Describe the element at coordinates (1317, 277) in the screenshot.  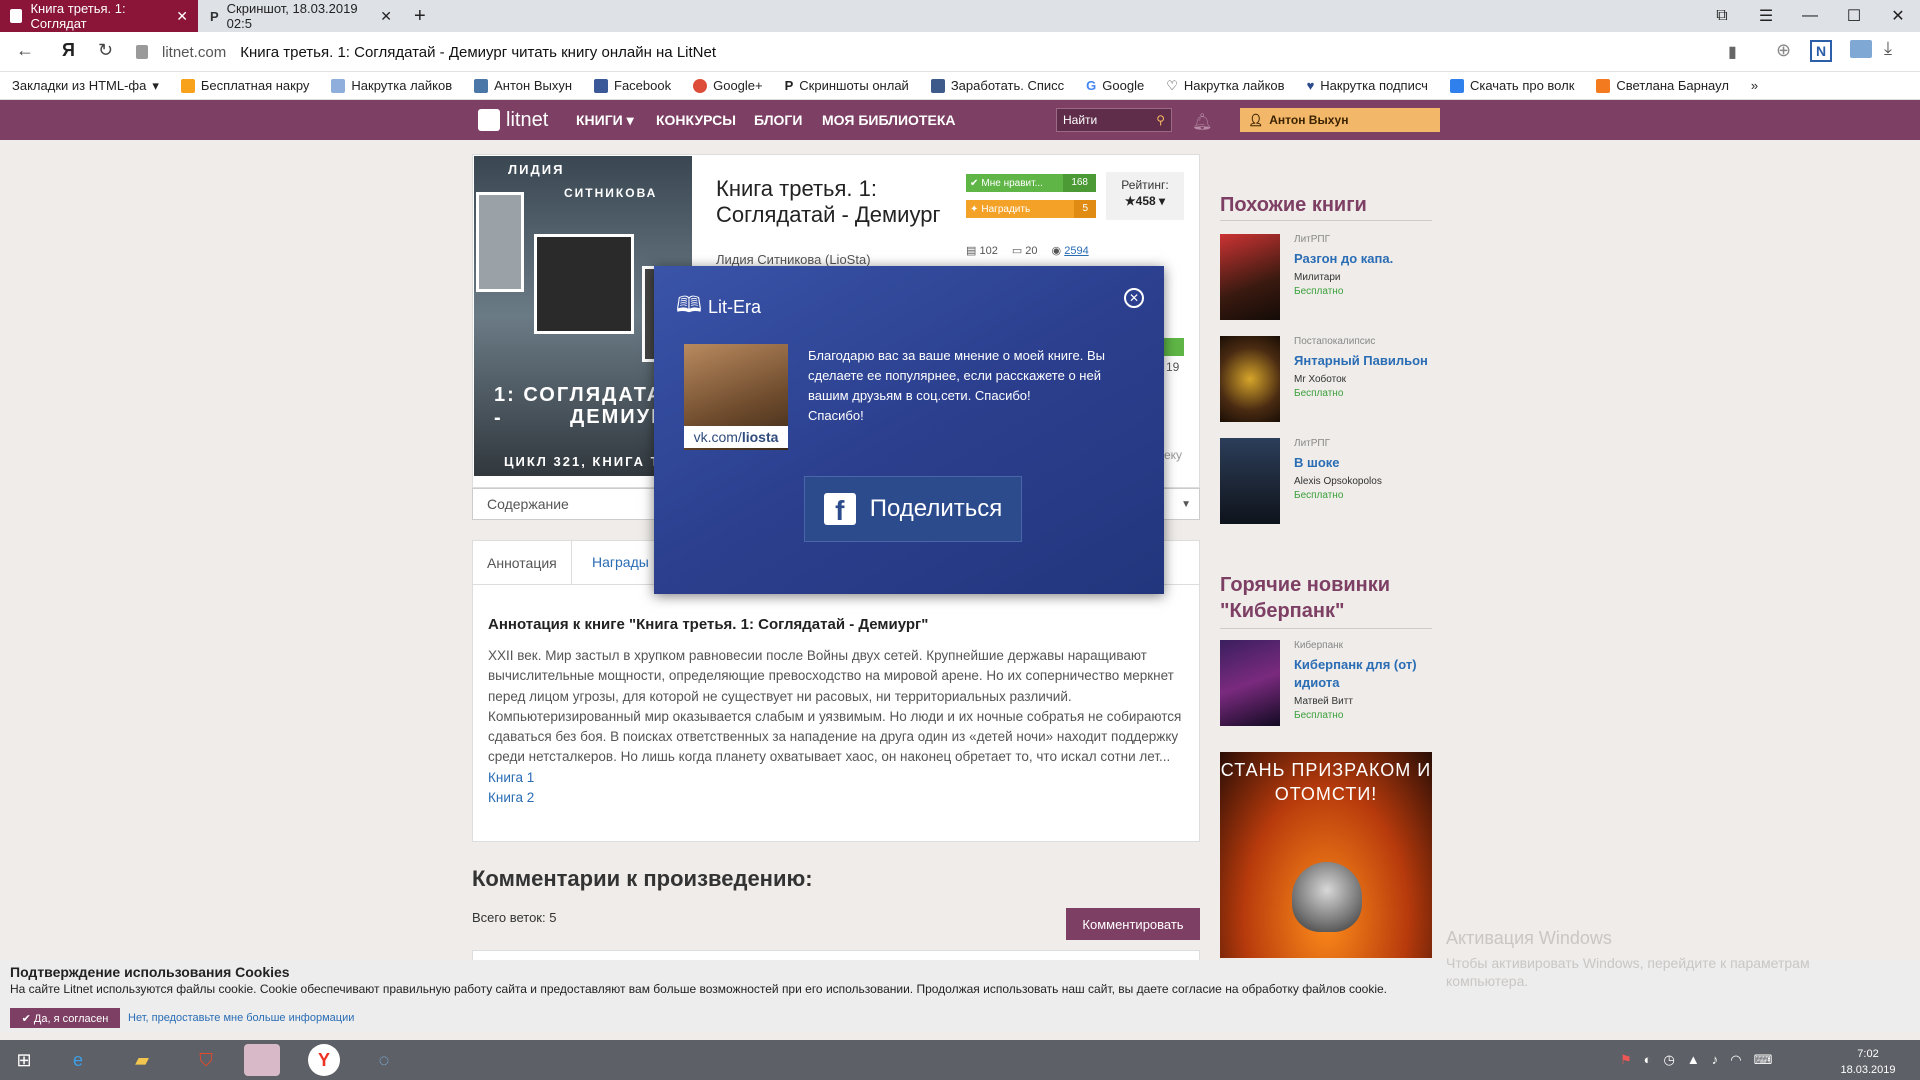
I see `book-author: Милитари` at that location.